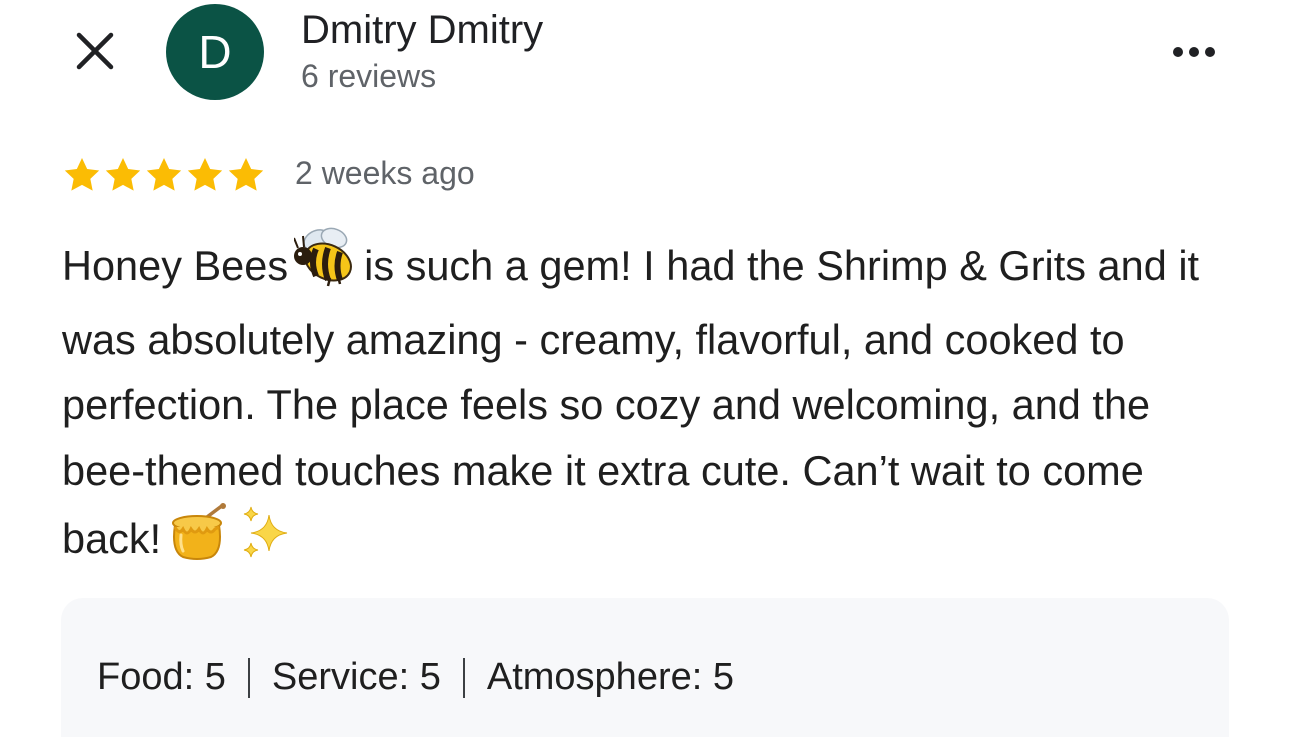 This screenshot has height=737, width=1290. Describe the element at coordinates (415, 677) in the screenshot. I see `attribute-ratings: Food: 5 Service: 5 Atmosphere: 5` at that location.